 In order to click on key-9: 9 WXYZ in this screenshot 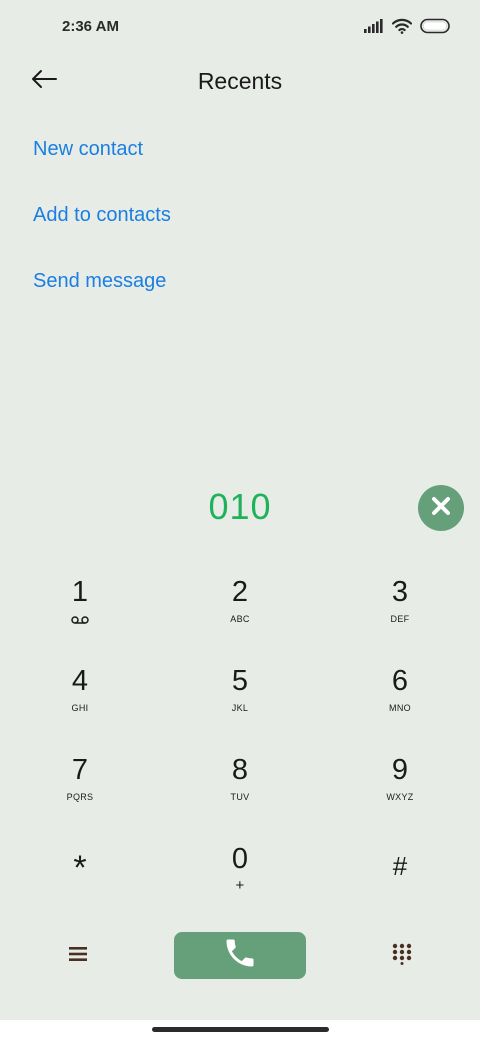, I will do `click(400, 784)`.